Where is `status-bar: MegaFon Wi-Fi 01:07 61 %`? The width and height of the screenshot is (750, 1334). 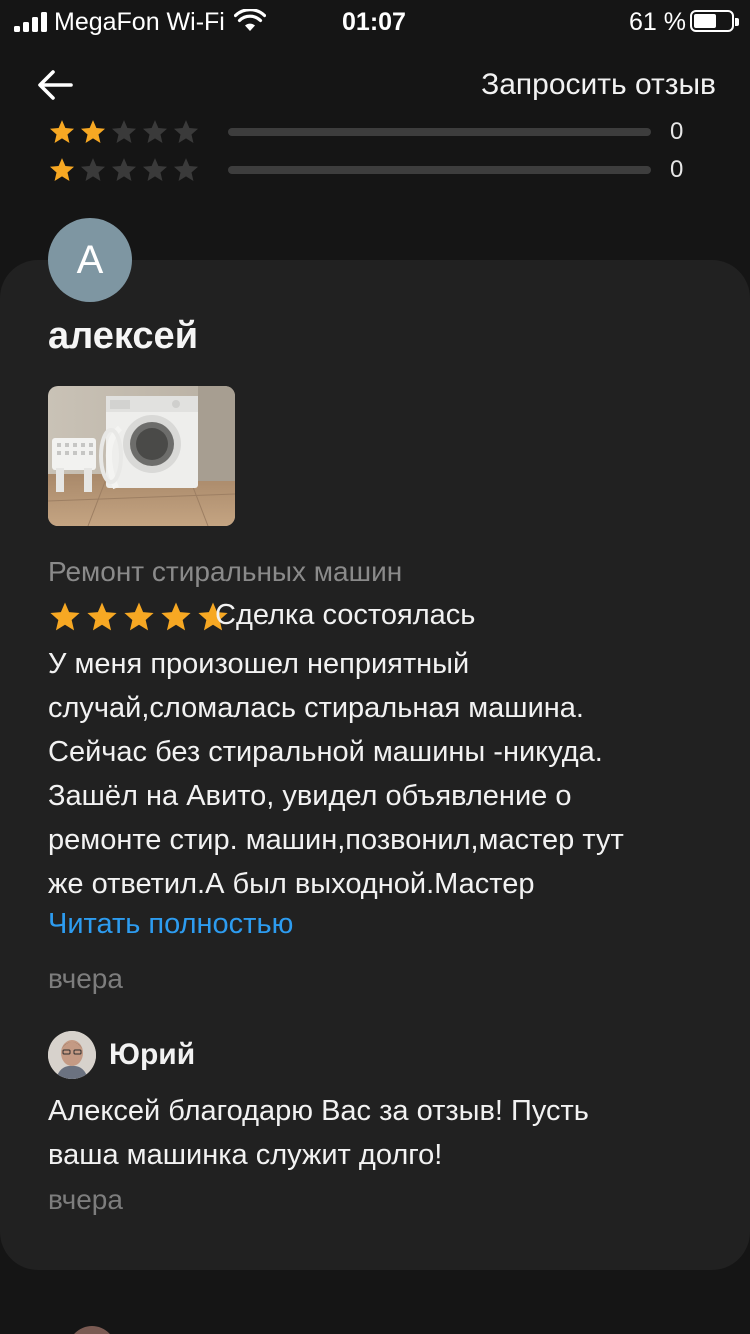 status-bar: MegaFon Wi-Fi 01:07 61 % is located at coordinates (375, 22).